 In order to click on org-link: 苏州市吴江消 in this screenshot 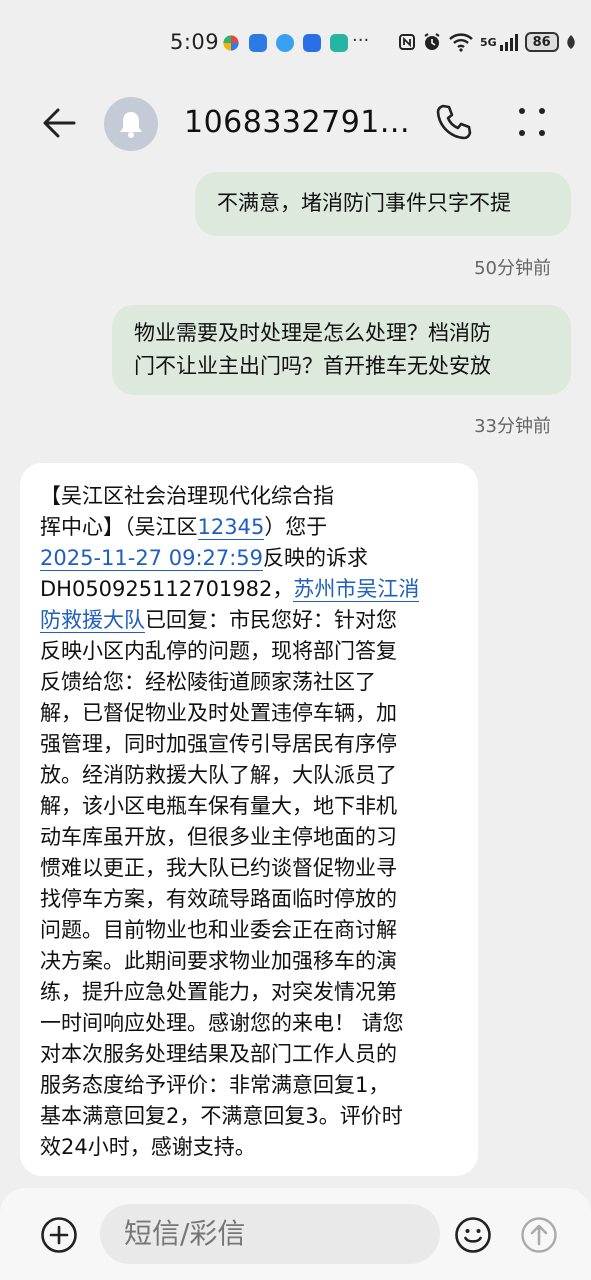, I will do `click(356, 589)`.